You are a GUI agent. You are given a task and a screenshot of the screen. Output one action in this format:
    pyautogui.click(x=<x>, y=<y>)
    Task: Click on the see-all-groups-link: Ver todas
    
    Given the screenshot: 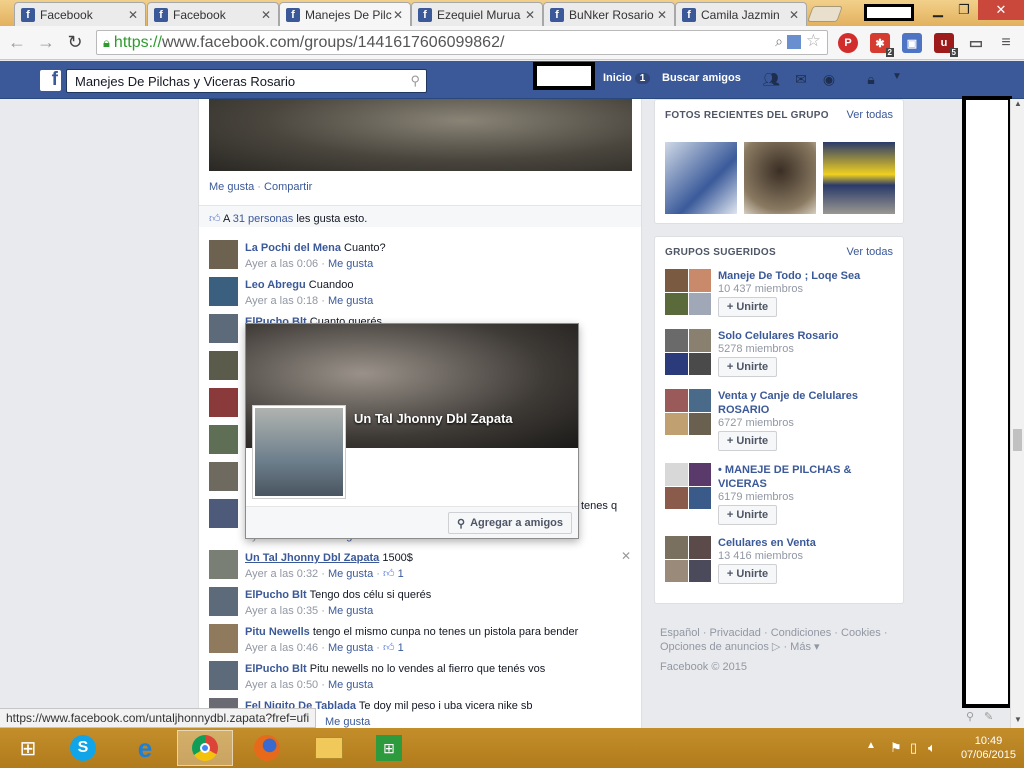 What is the action you would take?
    pyautogui.click(x=870, y=252)
    